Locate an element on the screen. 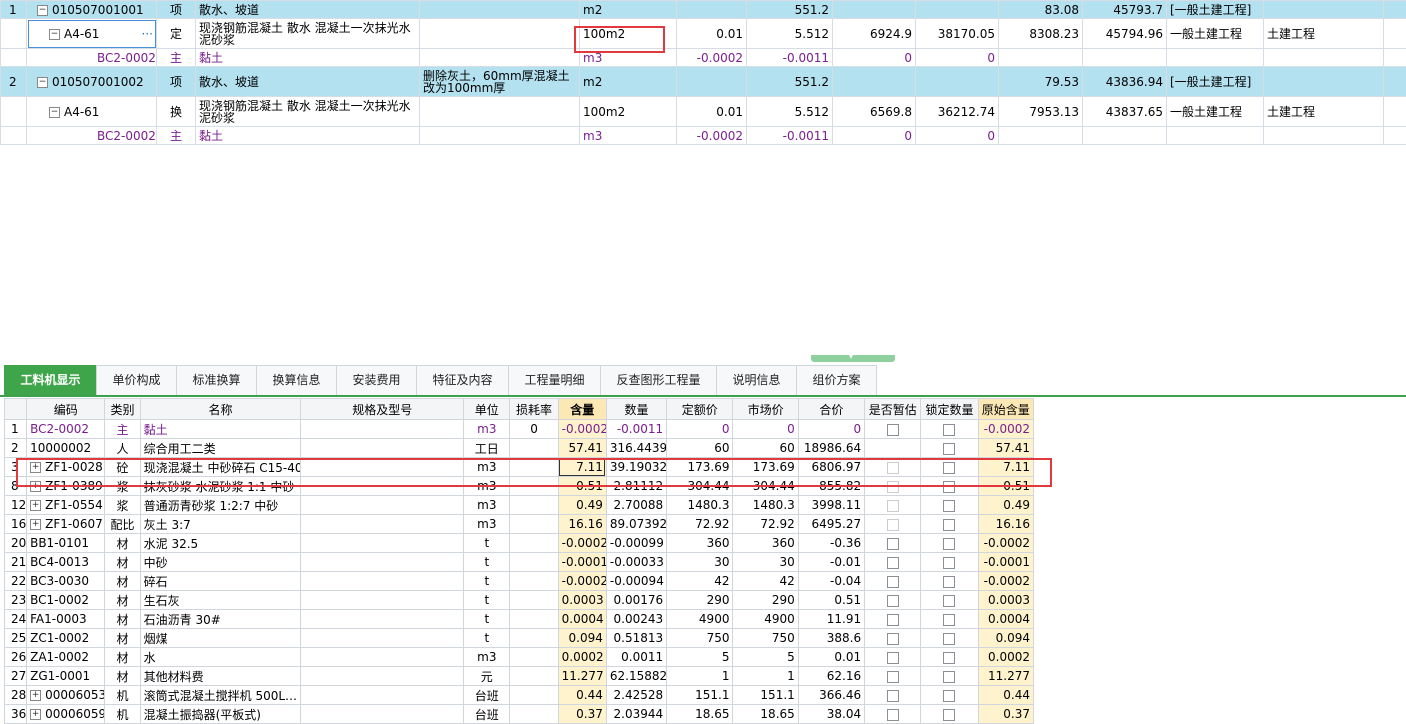  original-content-cell: 0.094 is located at coordinates (1005, 638).